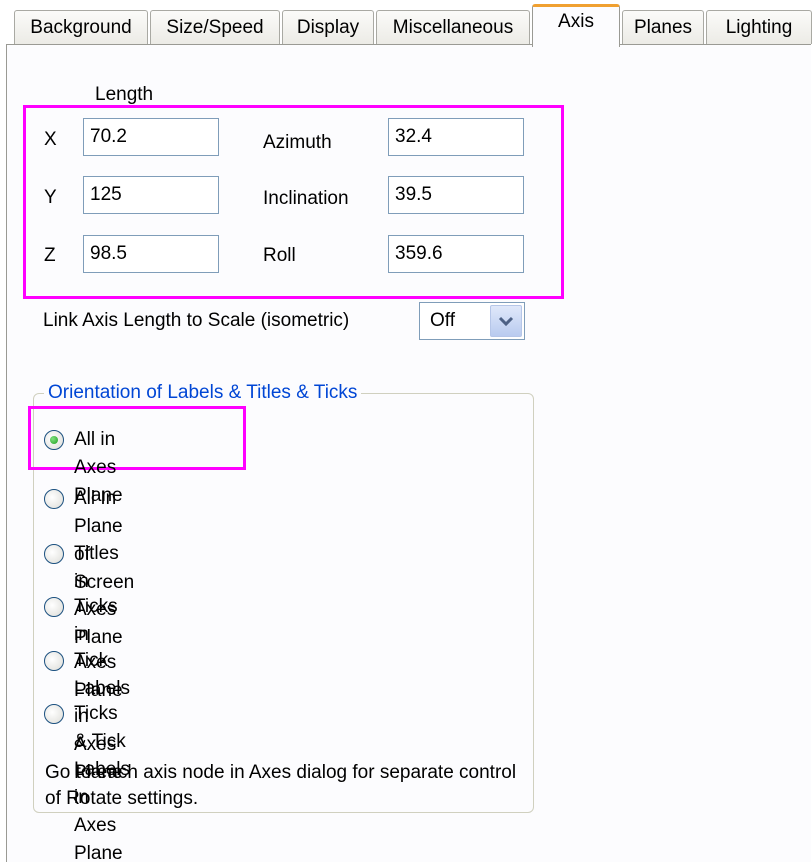 The image size is (812, 868). Describe the element at coordinates (576, 25) in the screenshot. I see `tab-axis: Axis` at that location.